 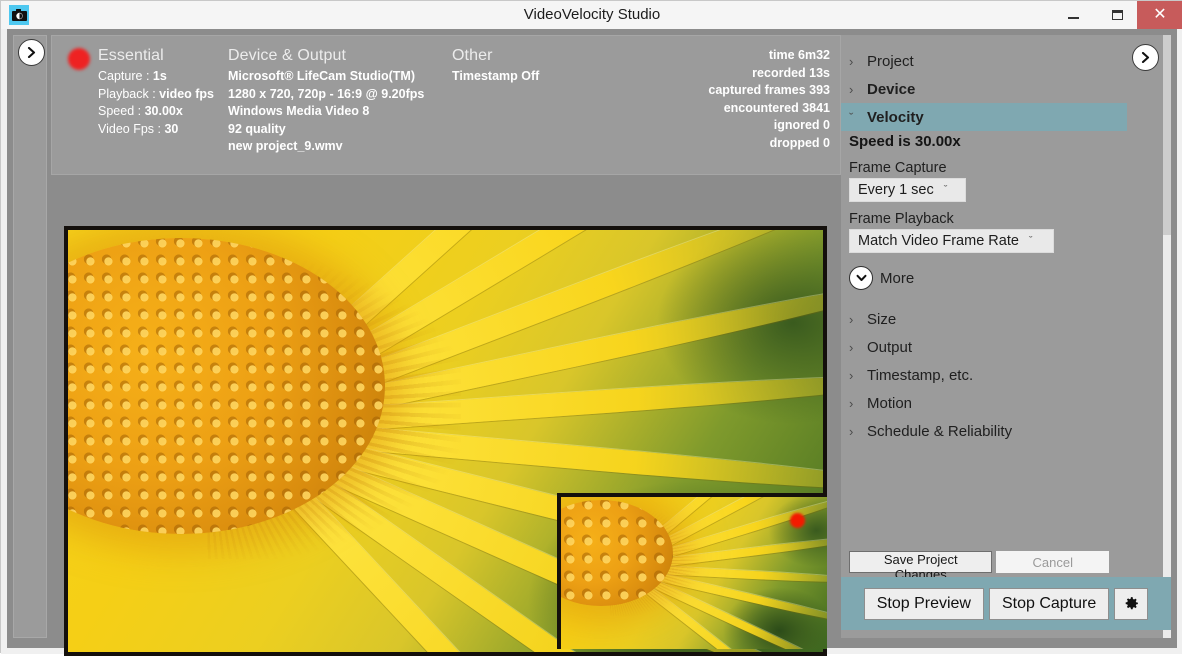 What do you see at coordinates (921, 566) in the screenshot?
I see `save-project-changes-button: Save Project Changes` at bounding box center [921, 566].